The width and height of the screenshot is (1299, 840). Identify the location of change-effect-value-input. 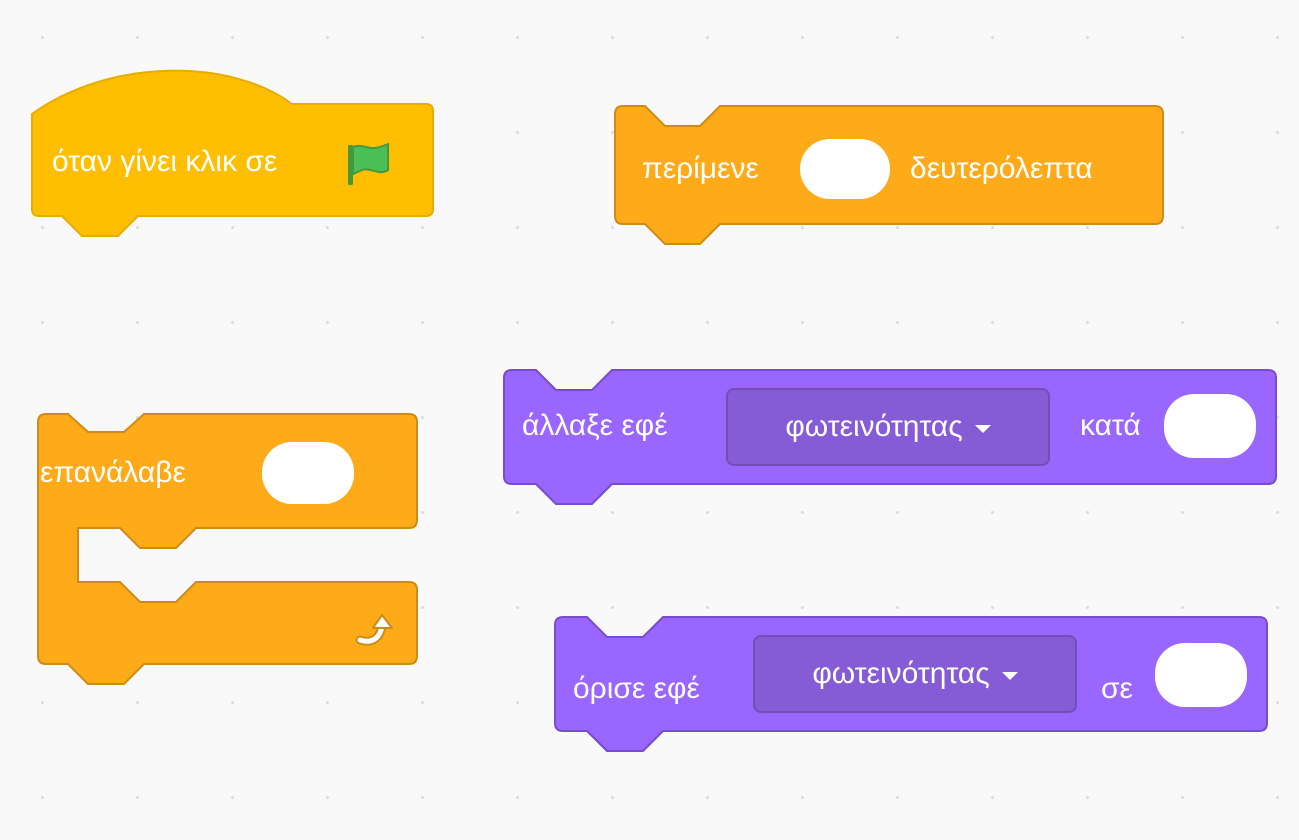
(1210, 426).